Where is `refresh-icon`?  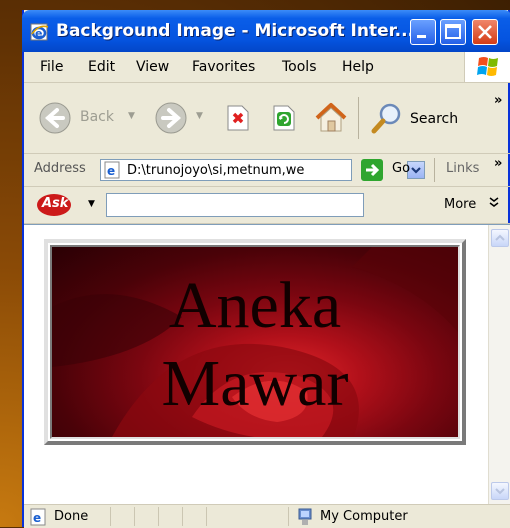
refresh-icon is located at coordinates (284, 118).